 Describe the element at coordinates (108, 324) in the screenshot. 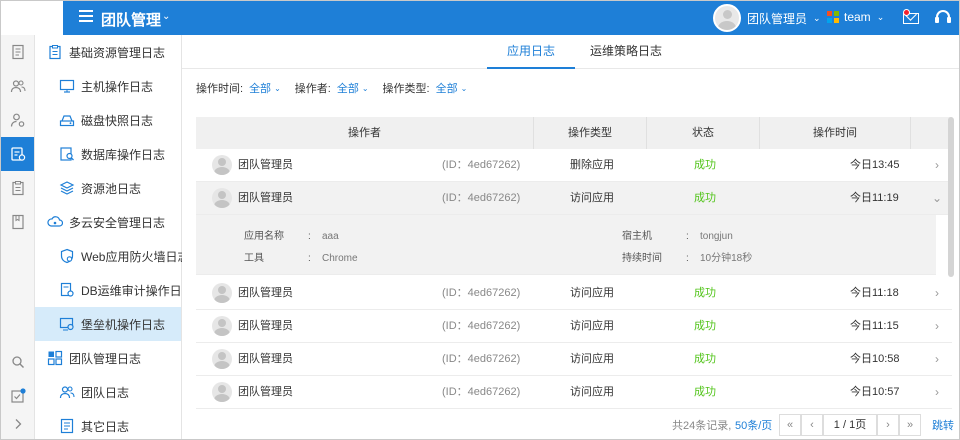

I see `sidebar-item-bastion-log: 堡垒机操作日志` at that location.